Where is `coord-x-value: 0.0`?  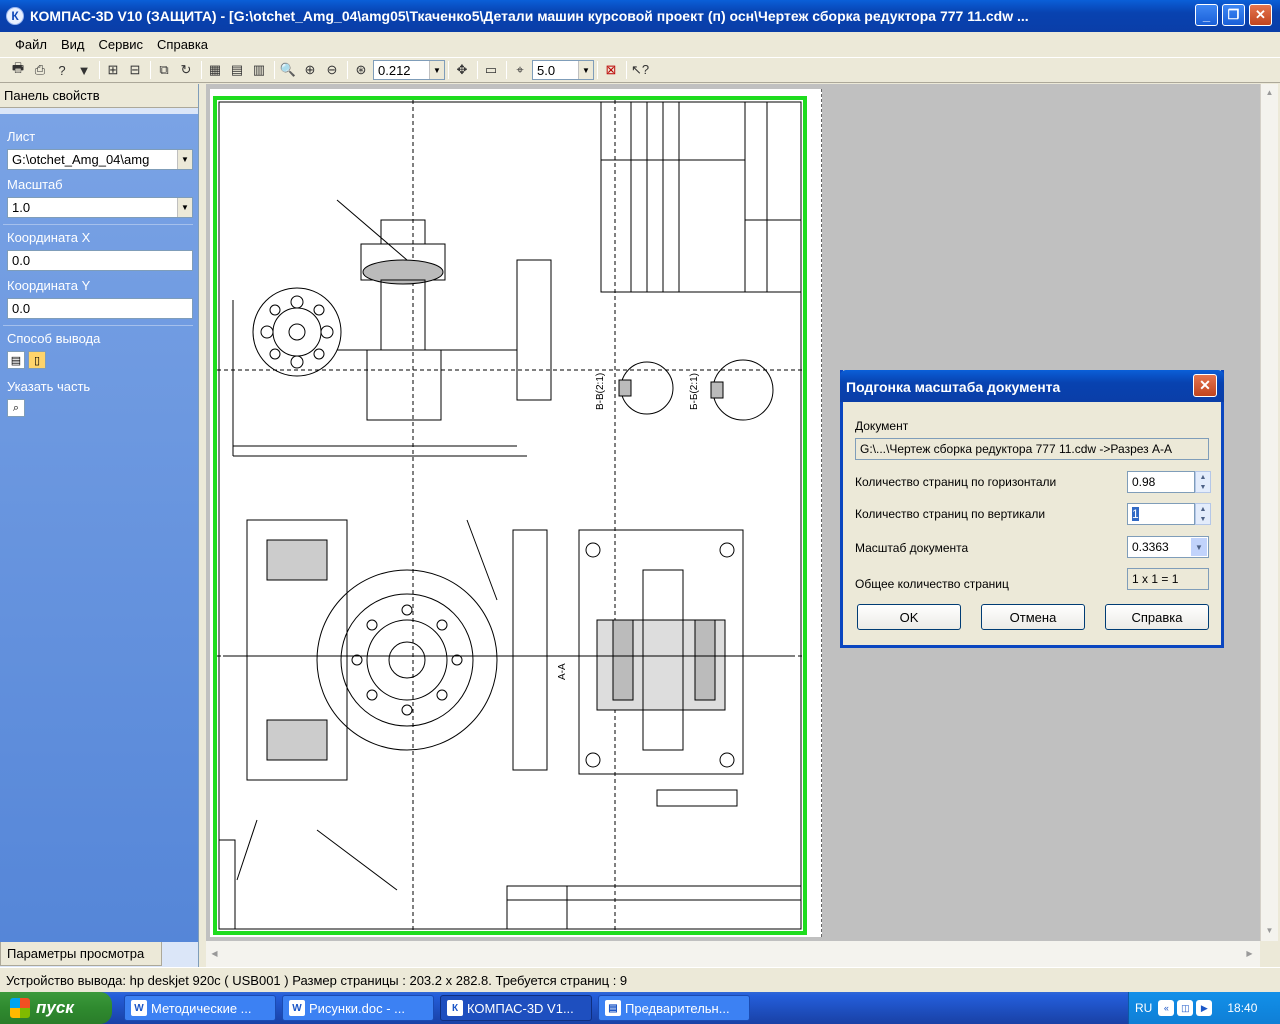 coord-x-value: 0.0 is located at coordinates (21, 260).